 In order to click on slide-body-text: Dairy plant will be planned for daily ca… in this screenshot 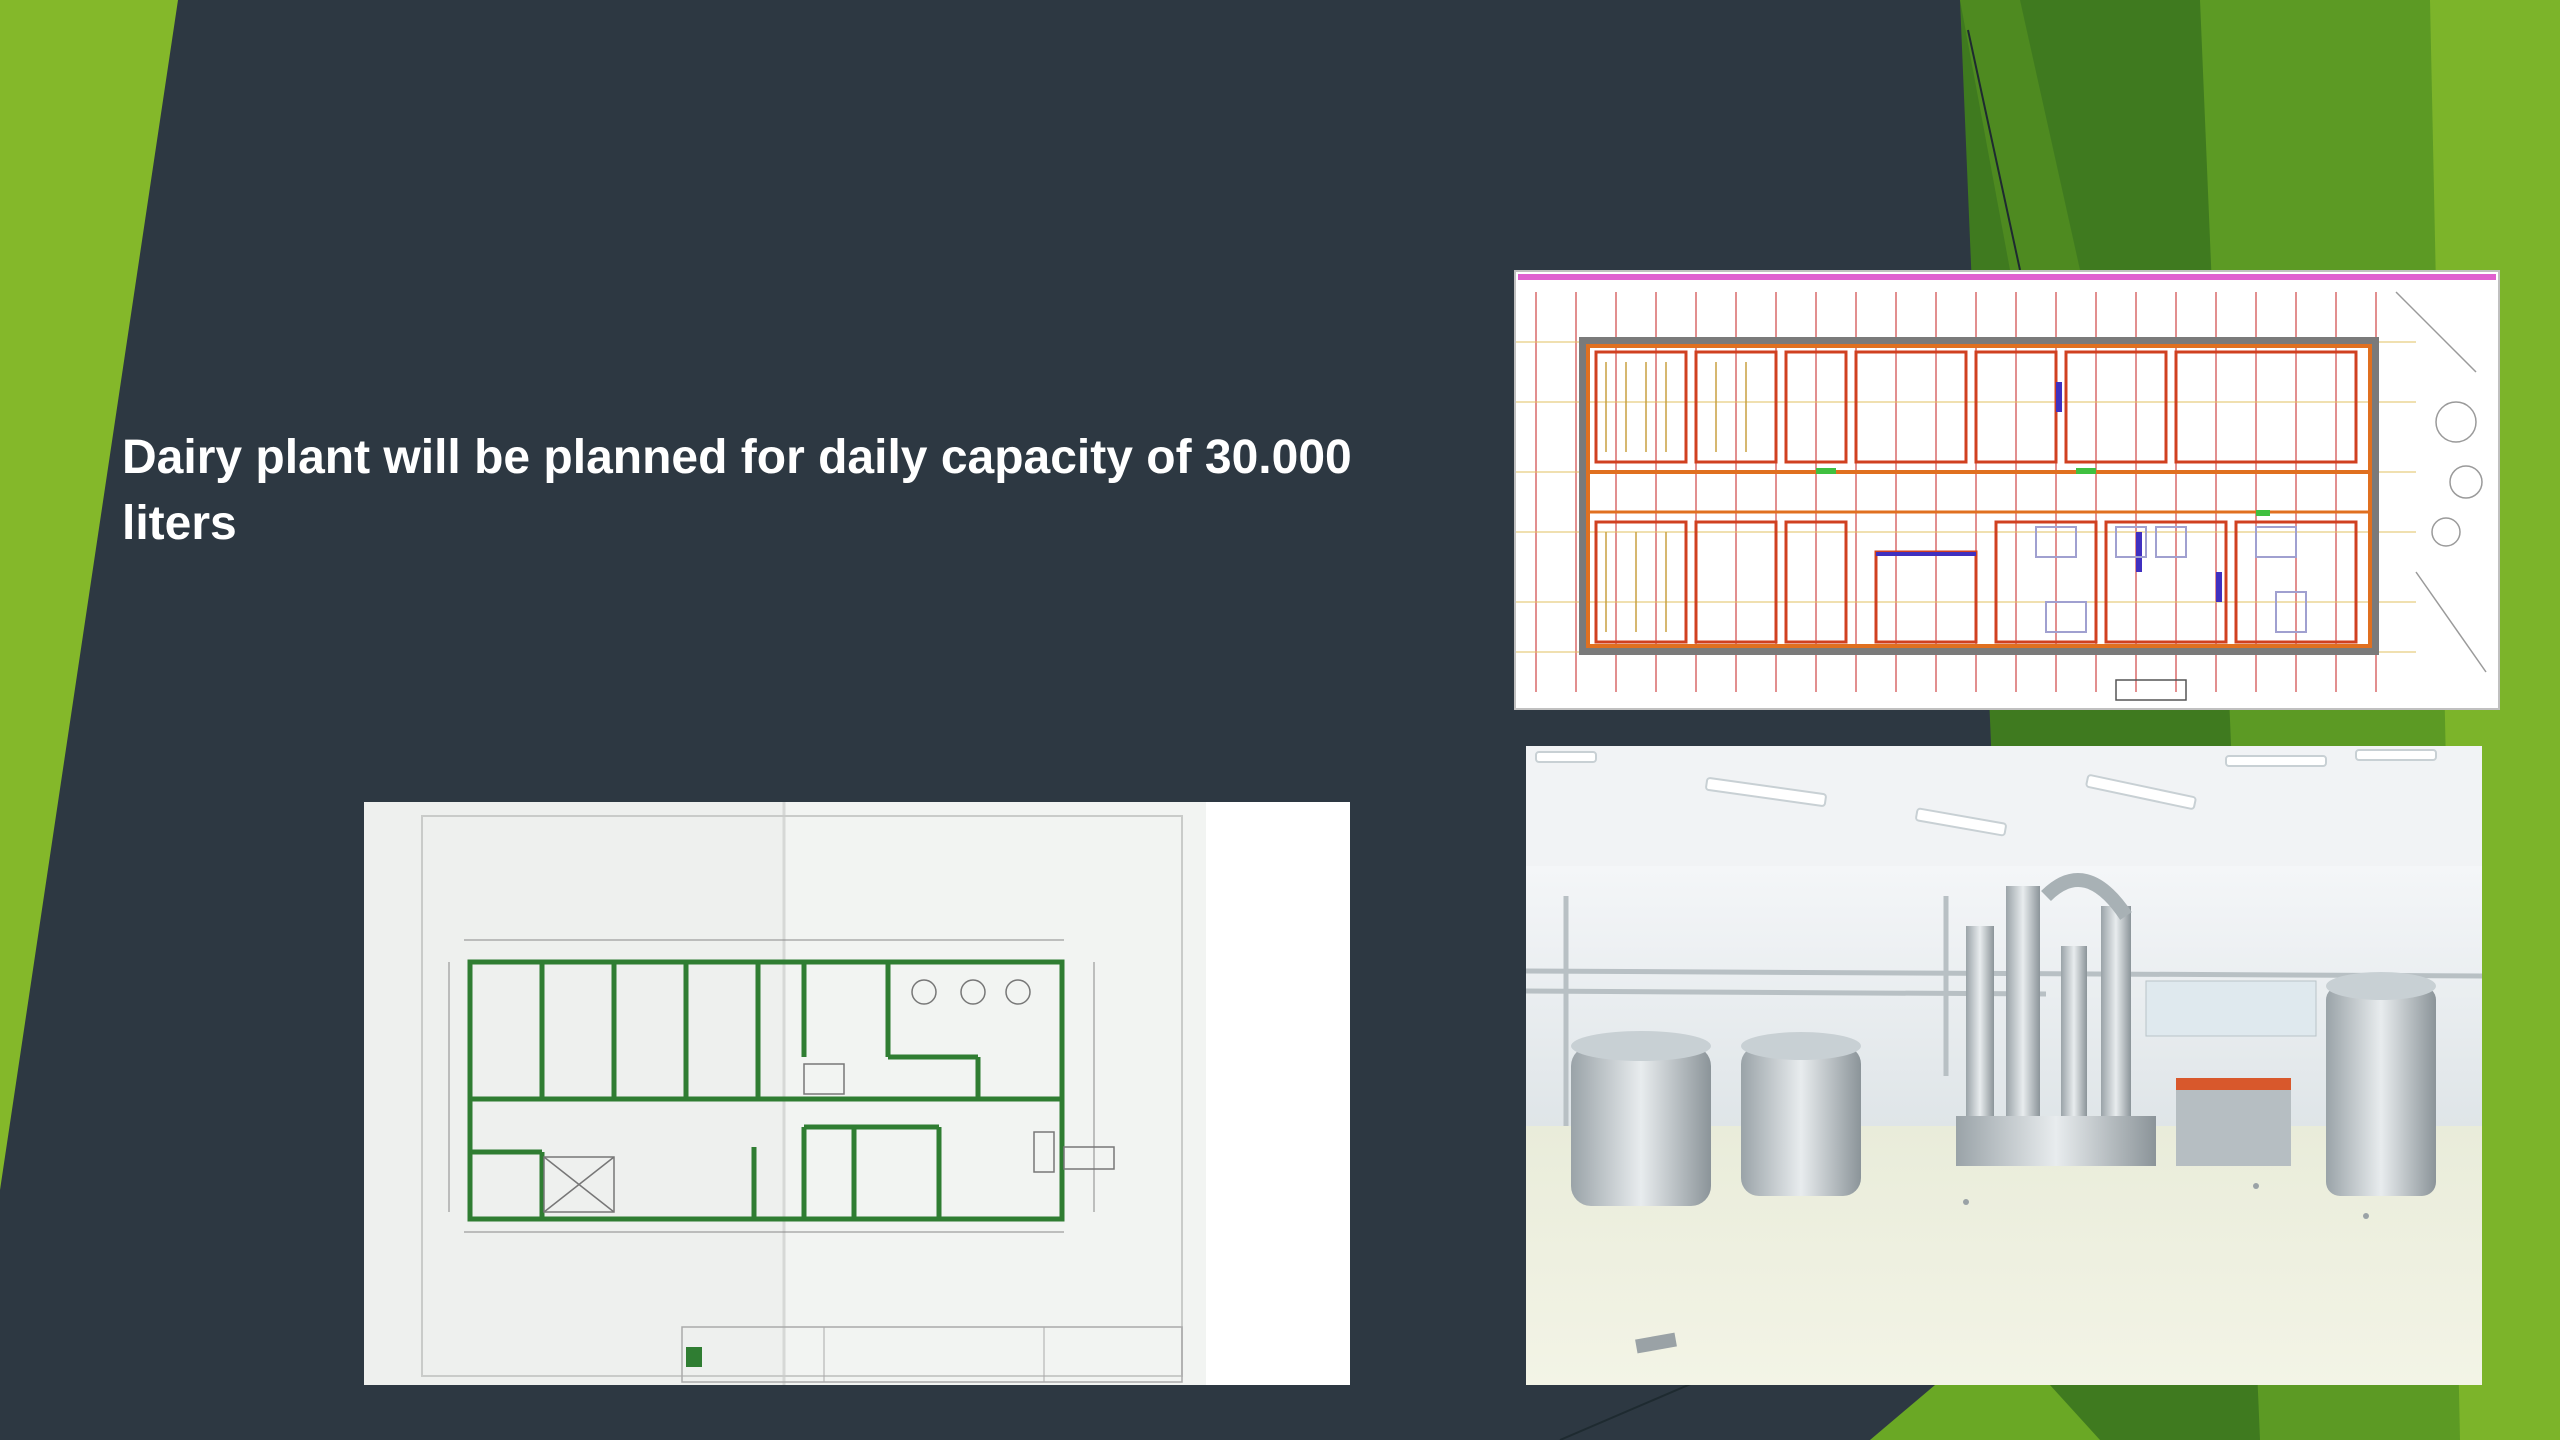, I will do `click(772, 491)`.